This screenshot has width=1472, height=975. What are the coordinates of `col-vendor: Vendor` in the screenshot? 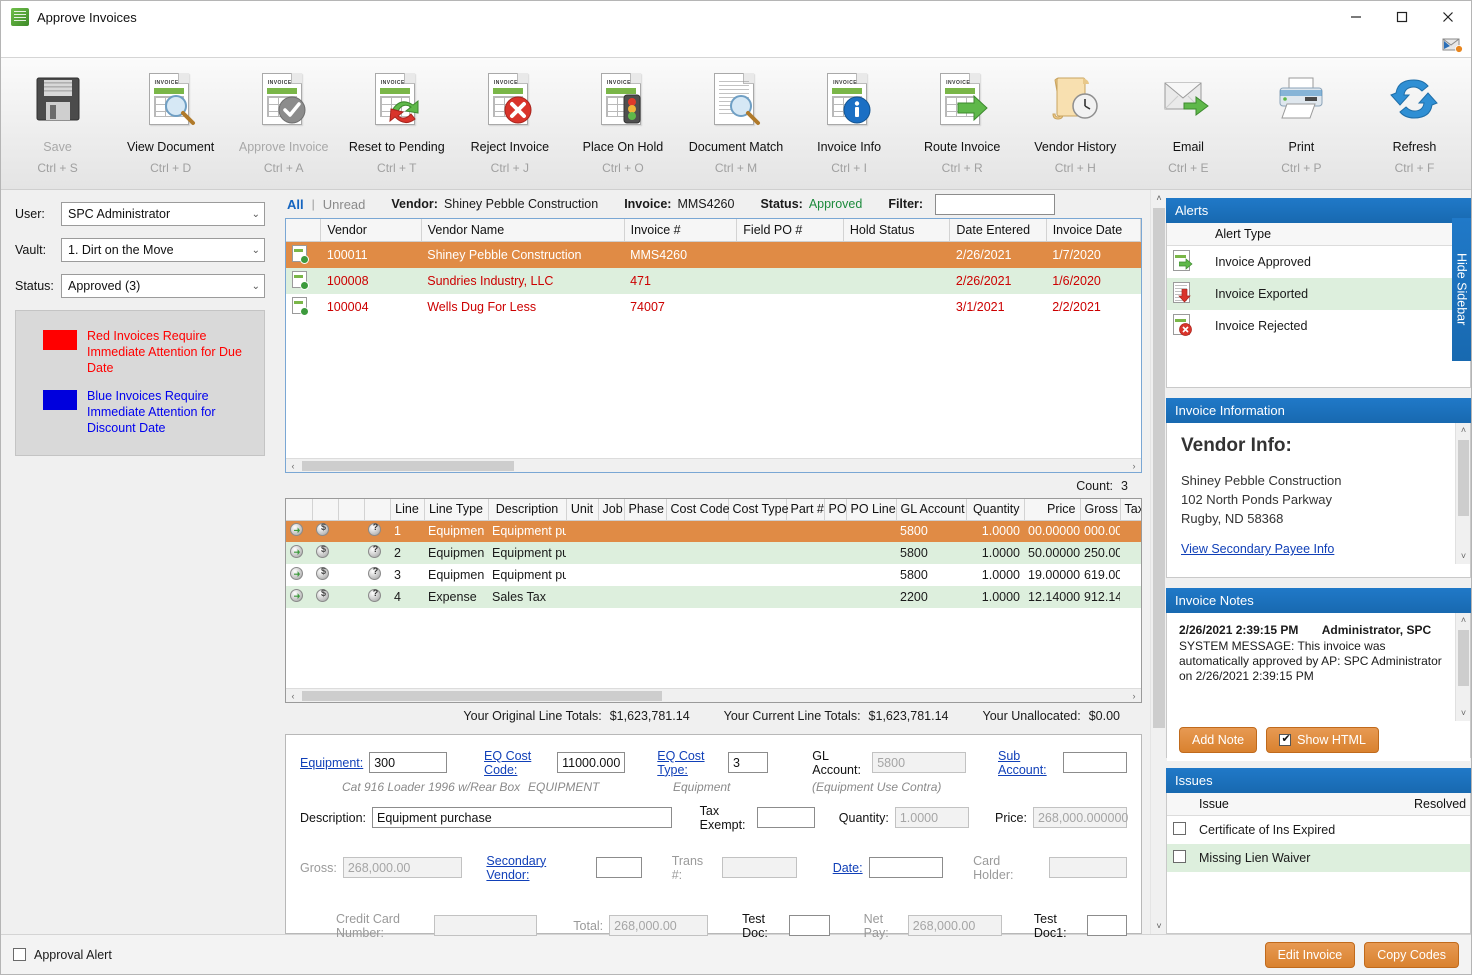 It's located at (371, 231).